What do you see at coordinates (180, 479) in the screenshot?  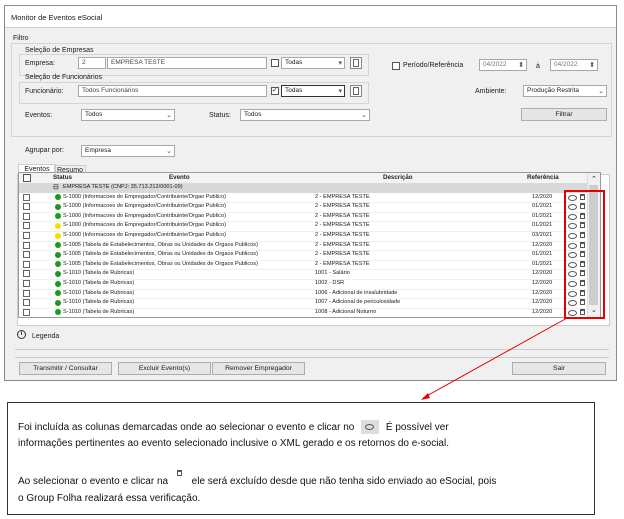 I see `trash-icon` at bounding box center [180, 479].